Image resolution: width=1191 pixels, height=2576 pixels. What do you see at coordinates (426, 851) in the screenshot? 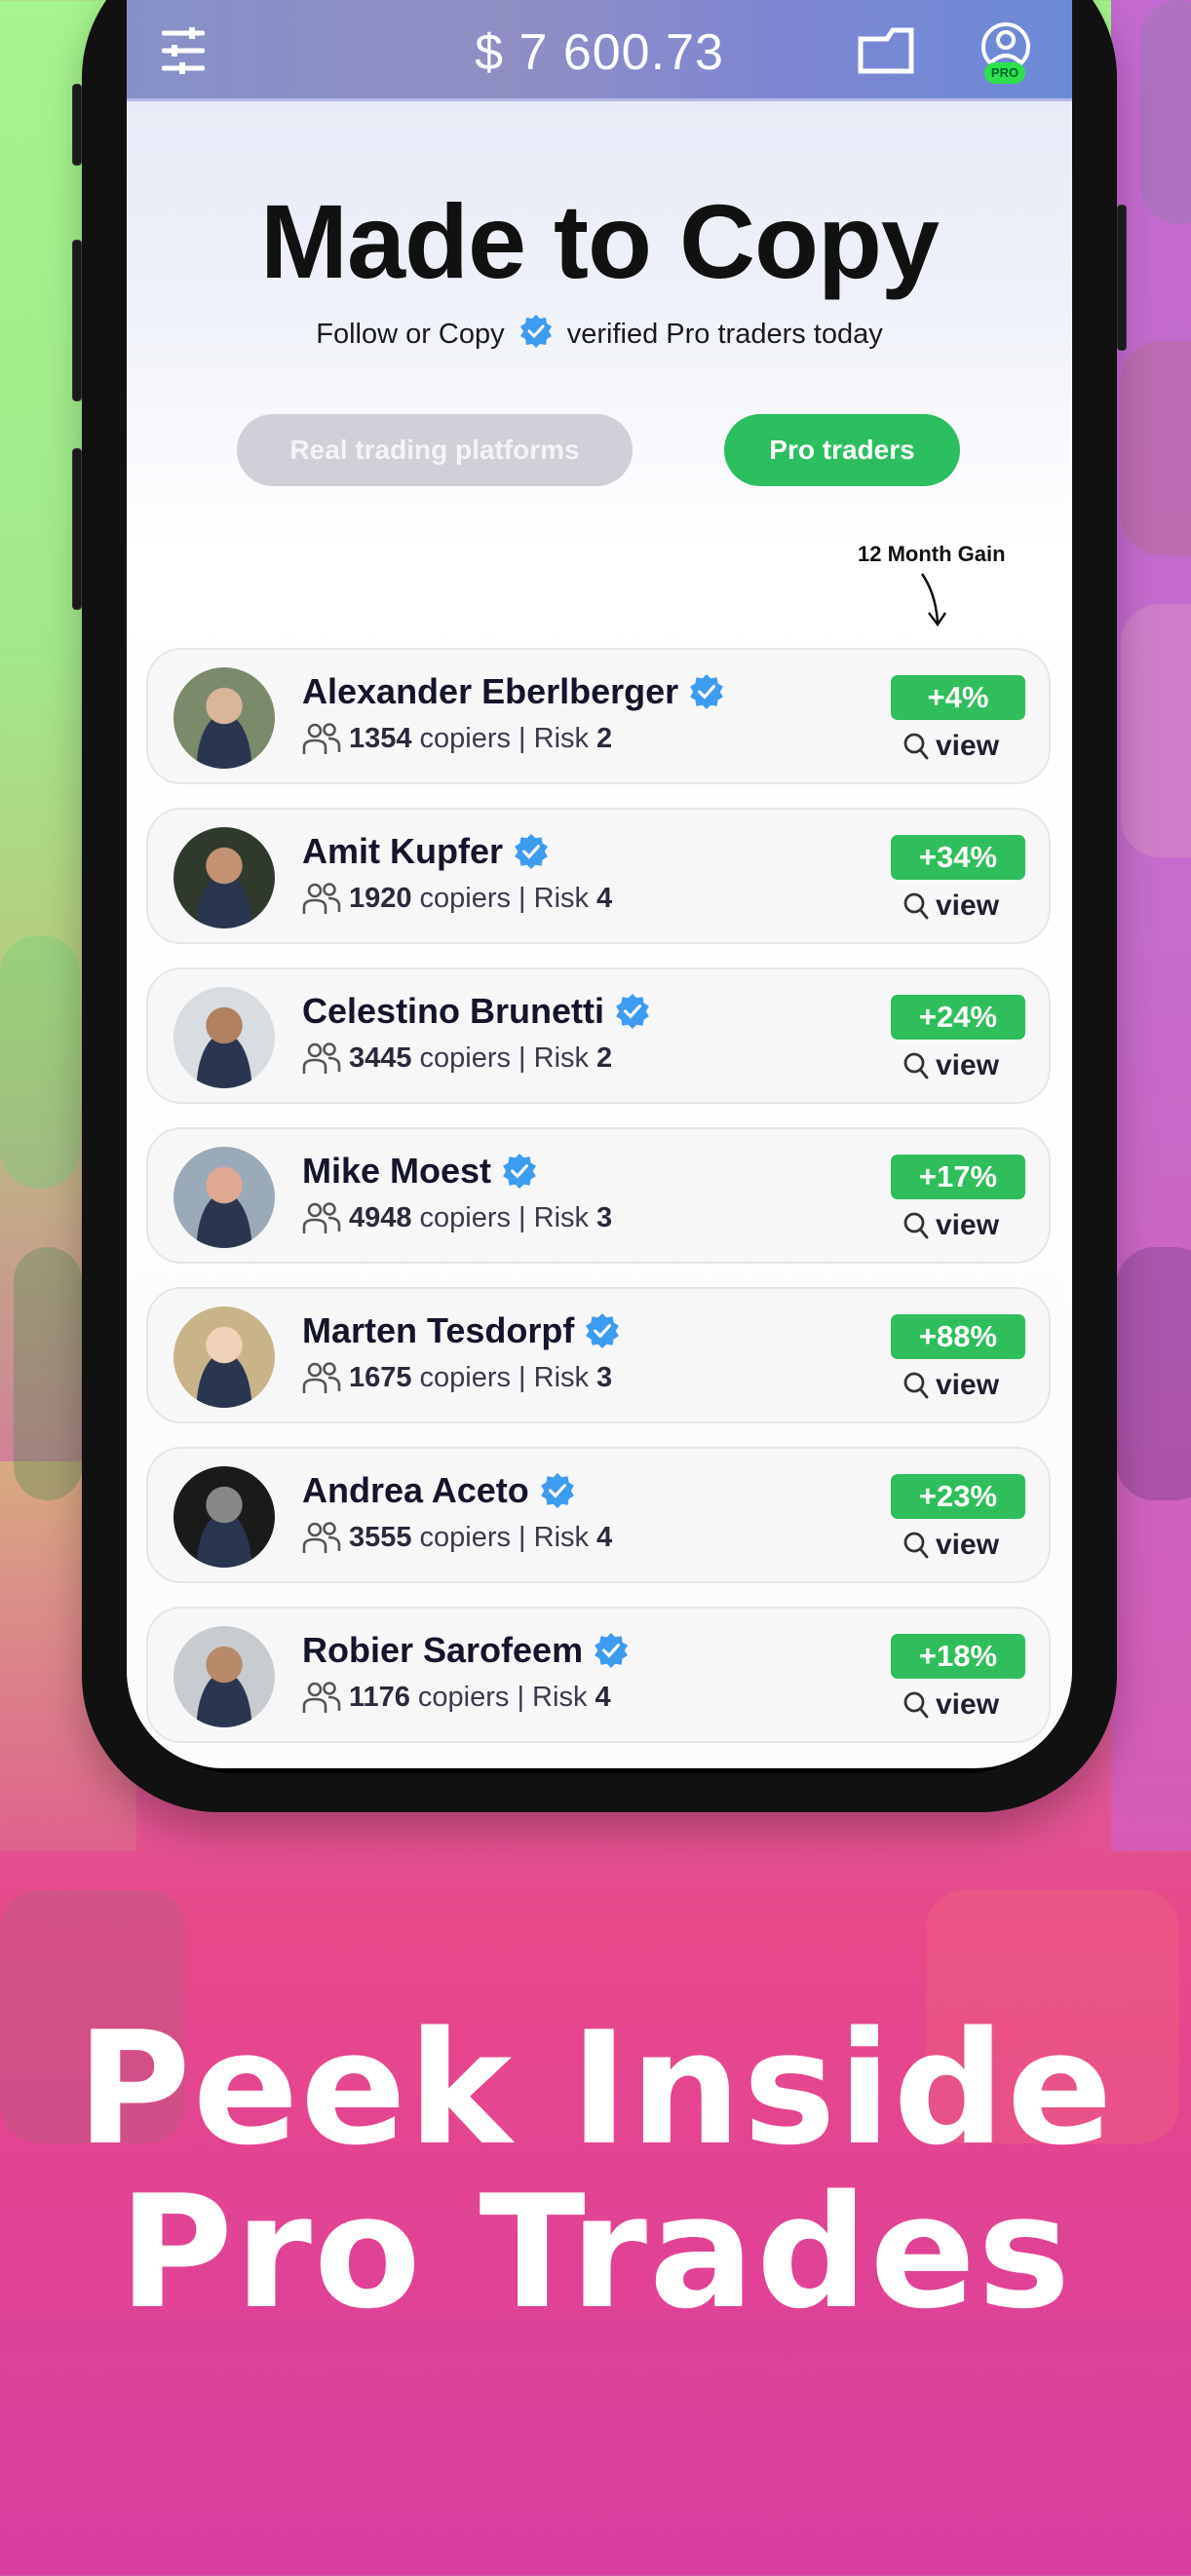
I see `trader-name: Amit Kupfer` at bounding box center [426, 851].